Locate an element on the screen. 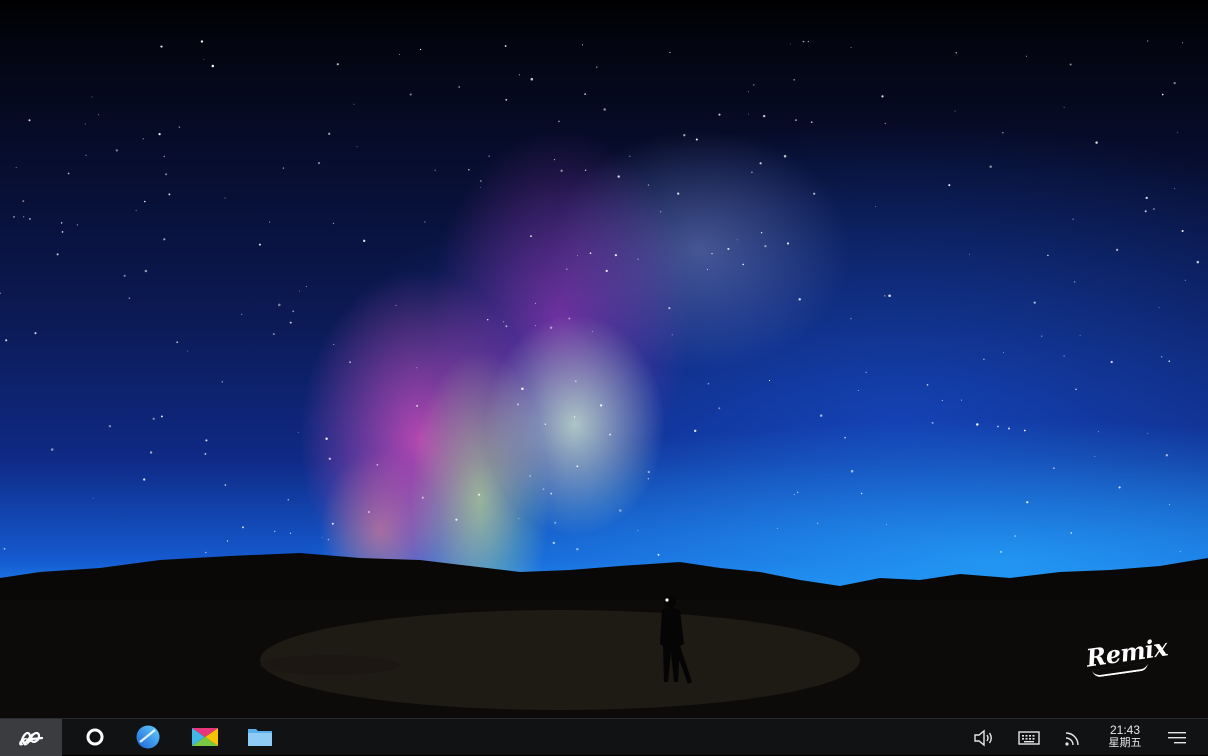 The width and height of the screenshot is (1208, 756). taskbar-app-files is located at coordinates (260, 737).